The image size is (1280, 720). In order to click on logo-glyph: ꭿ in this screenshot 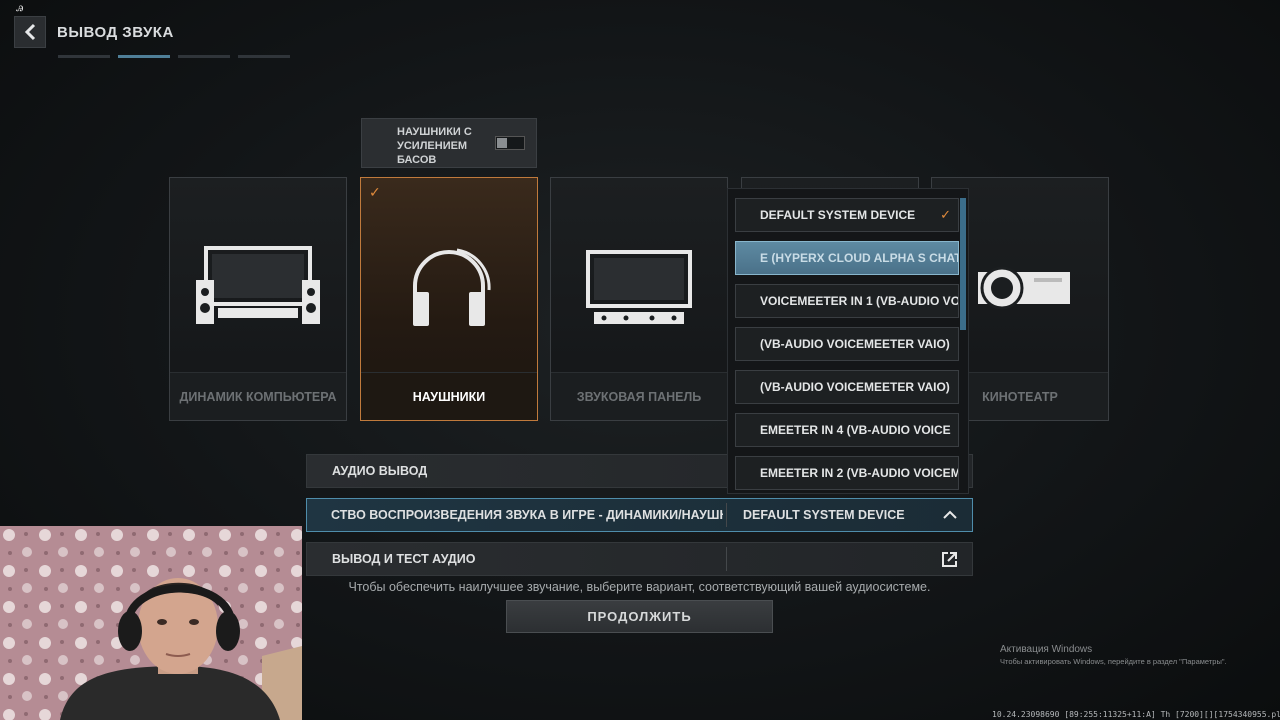, I will do `click(20, 7)`.